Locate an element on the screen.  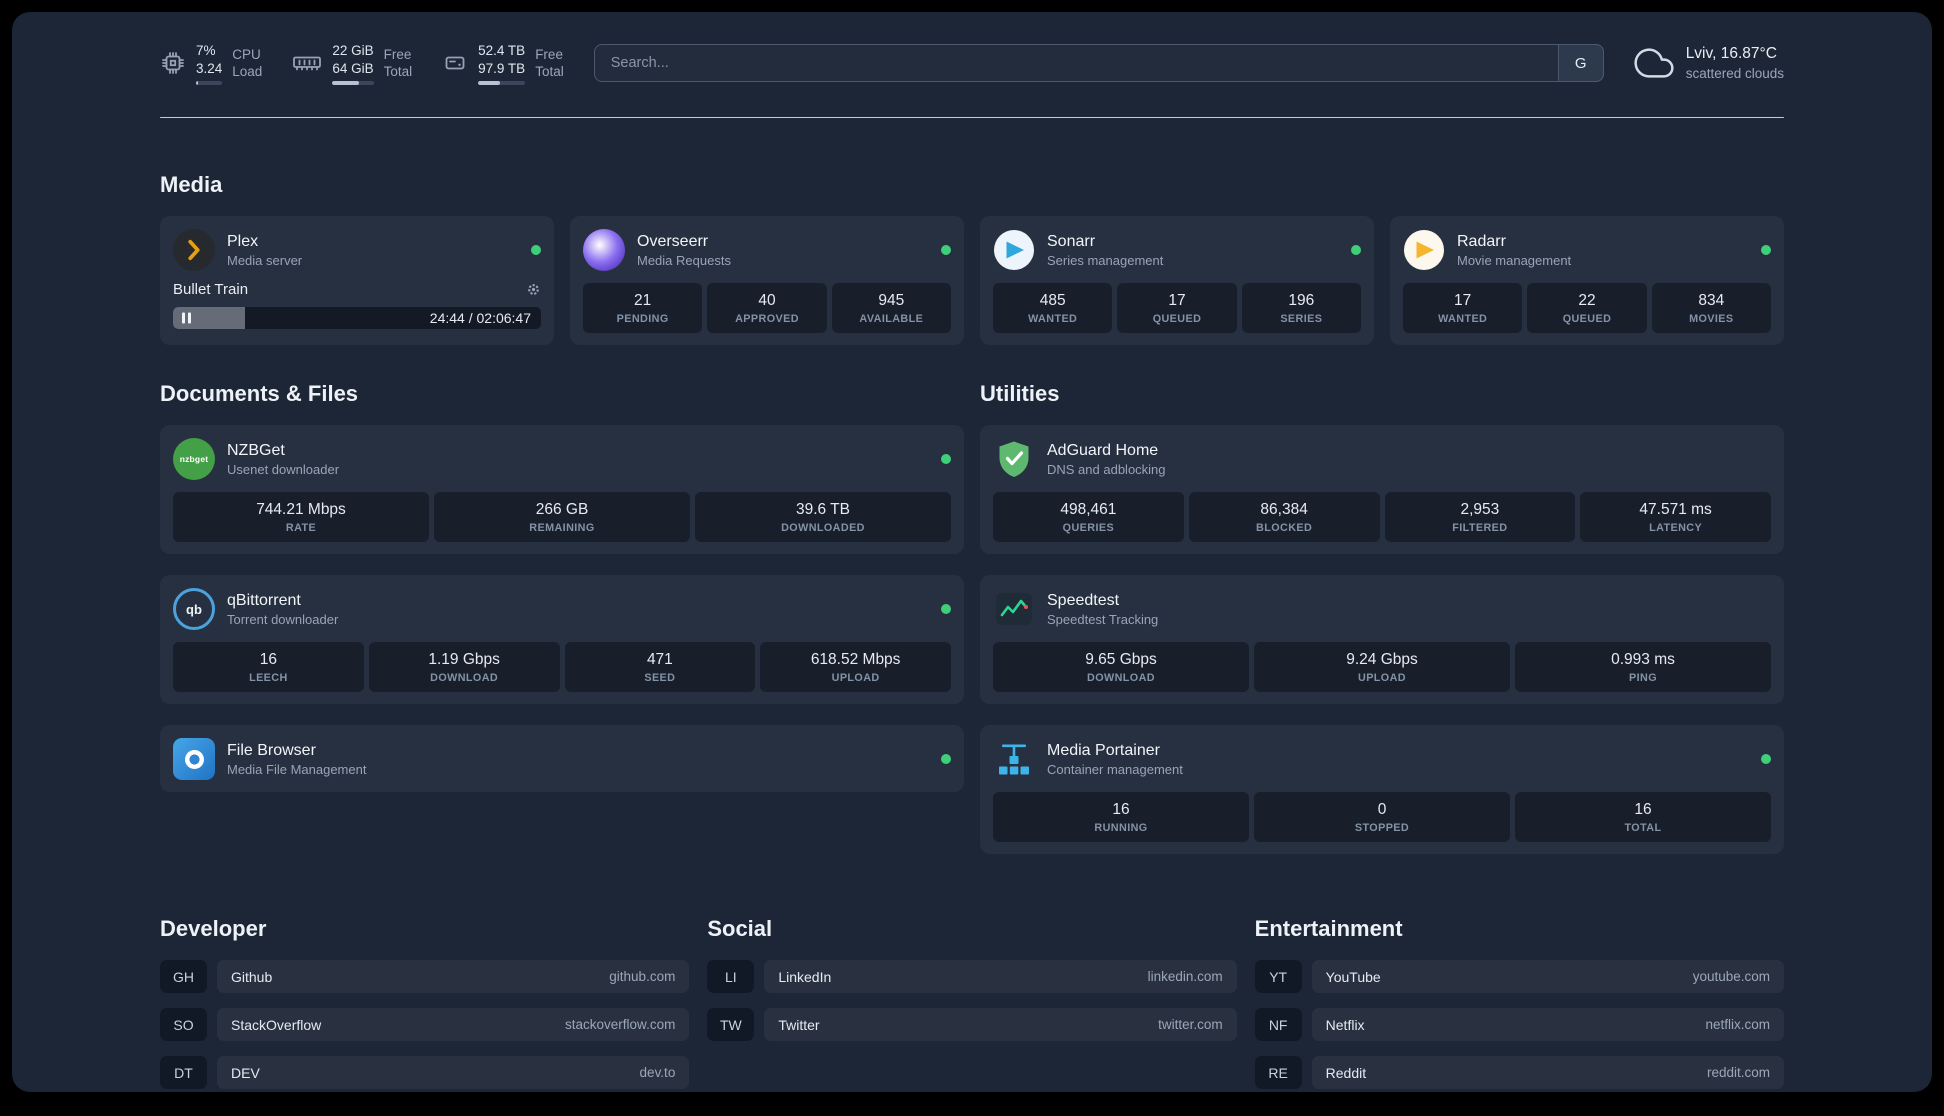
stat-value: 0 is located at coordinates (1382, 810).